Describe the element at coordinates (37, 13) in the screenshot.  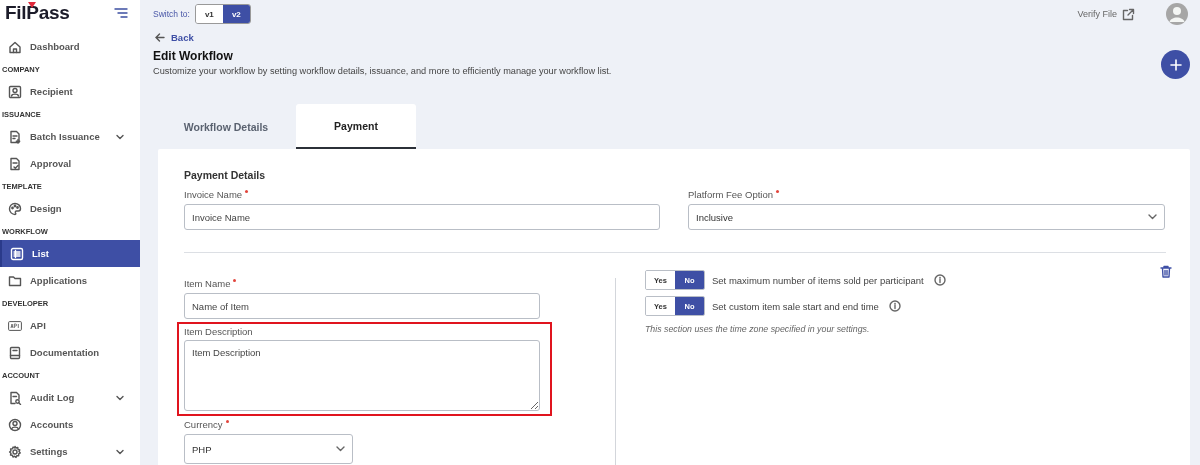
I see `logo: FilPass` at that location.